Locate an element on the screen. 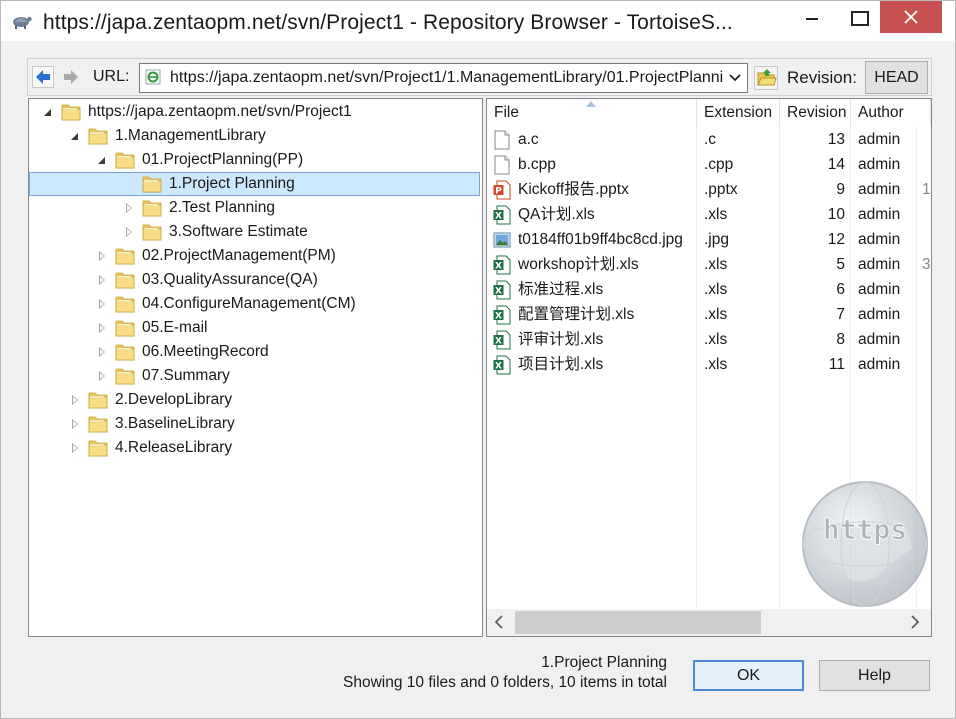 This screenshot has width=956, height=719. column-header-revision: Revision is located at coordinates (815, 112).